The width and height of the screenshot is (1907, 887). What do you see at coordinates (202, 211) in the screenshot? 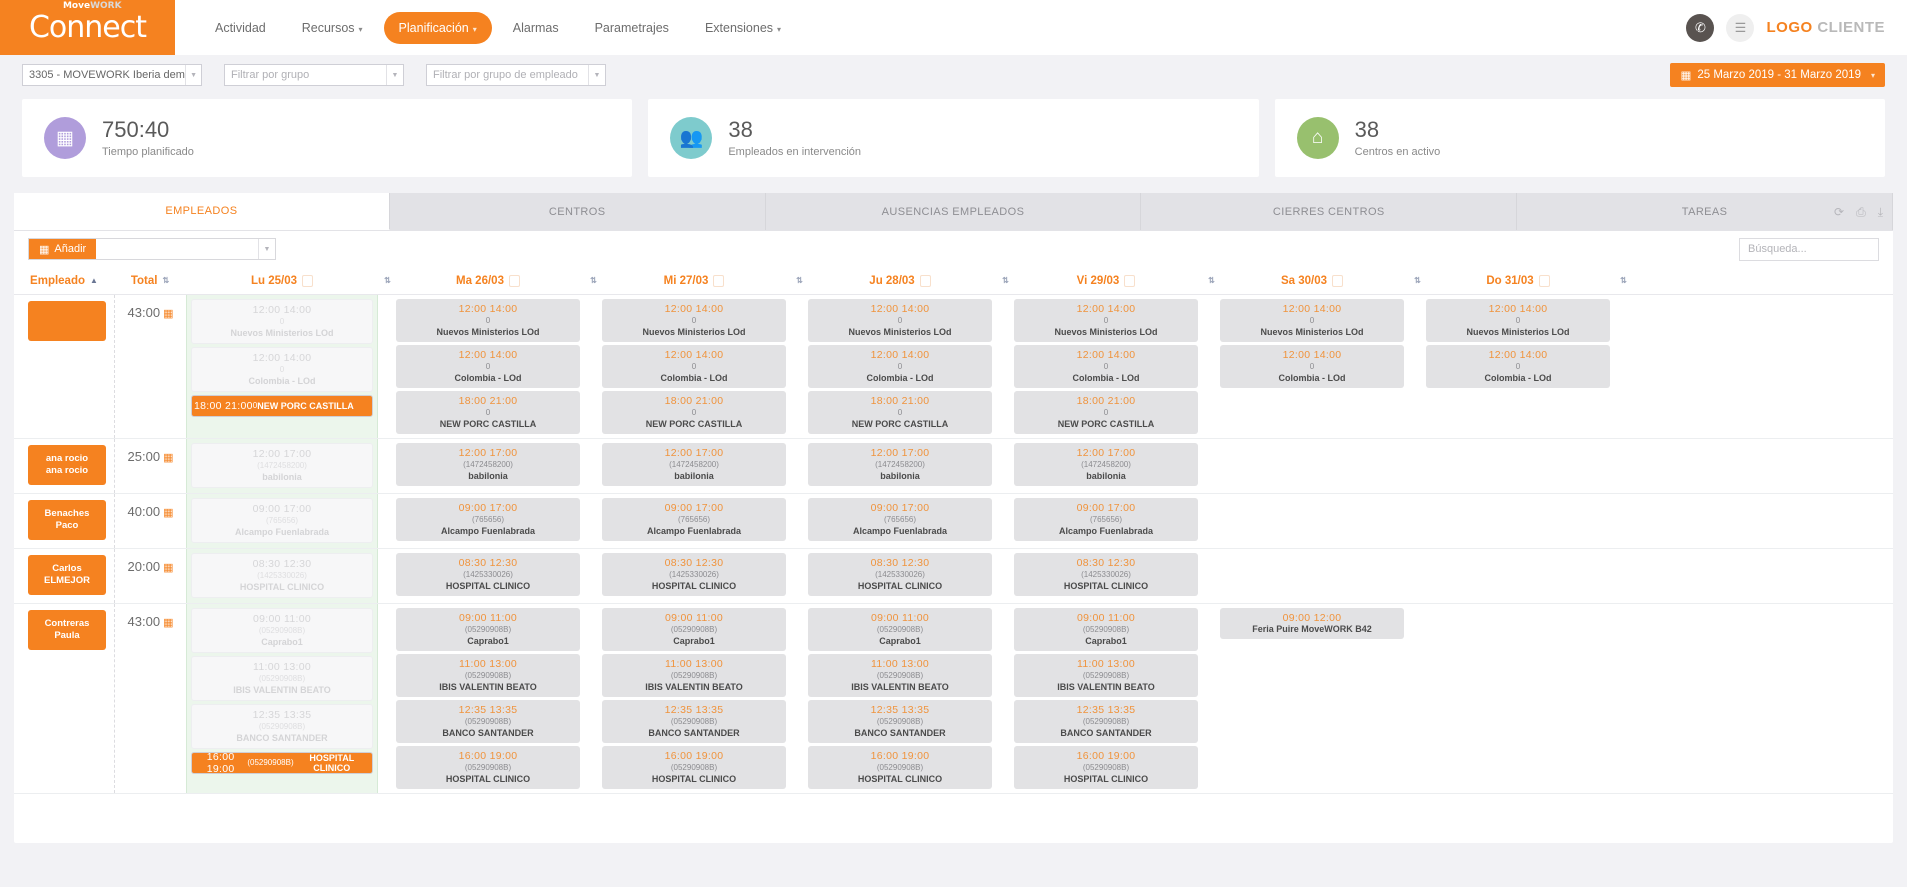
I see `tab-empleados: EMPLEADOS` at bounding box center [202, 211].